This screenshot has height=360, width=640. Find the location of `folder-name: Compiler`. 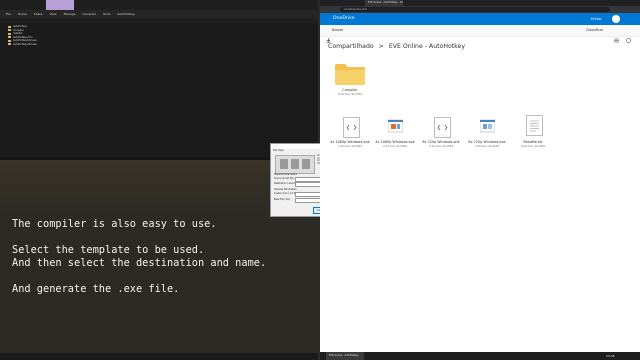

folder-name: Compiler is located at coordinates (350, 90).